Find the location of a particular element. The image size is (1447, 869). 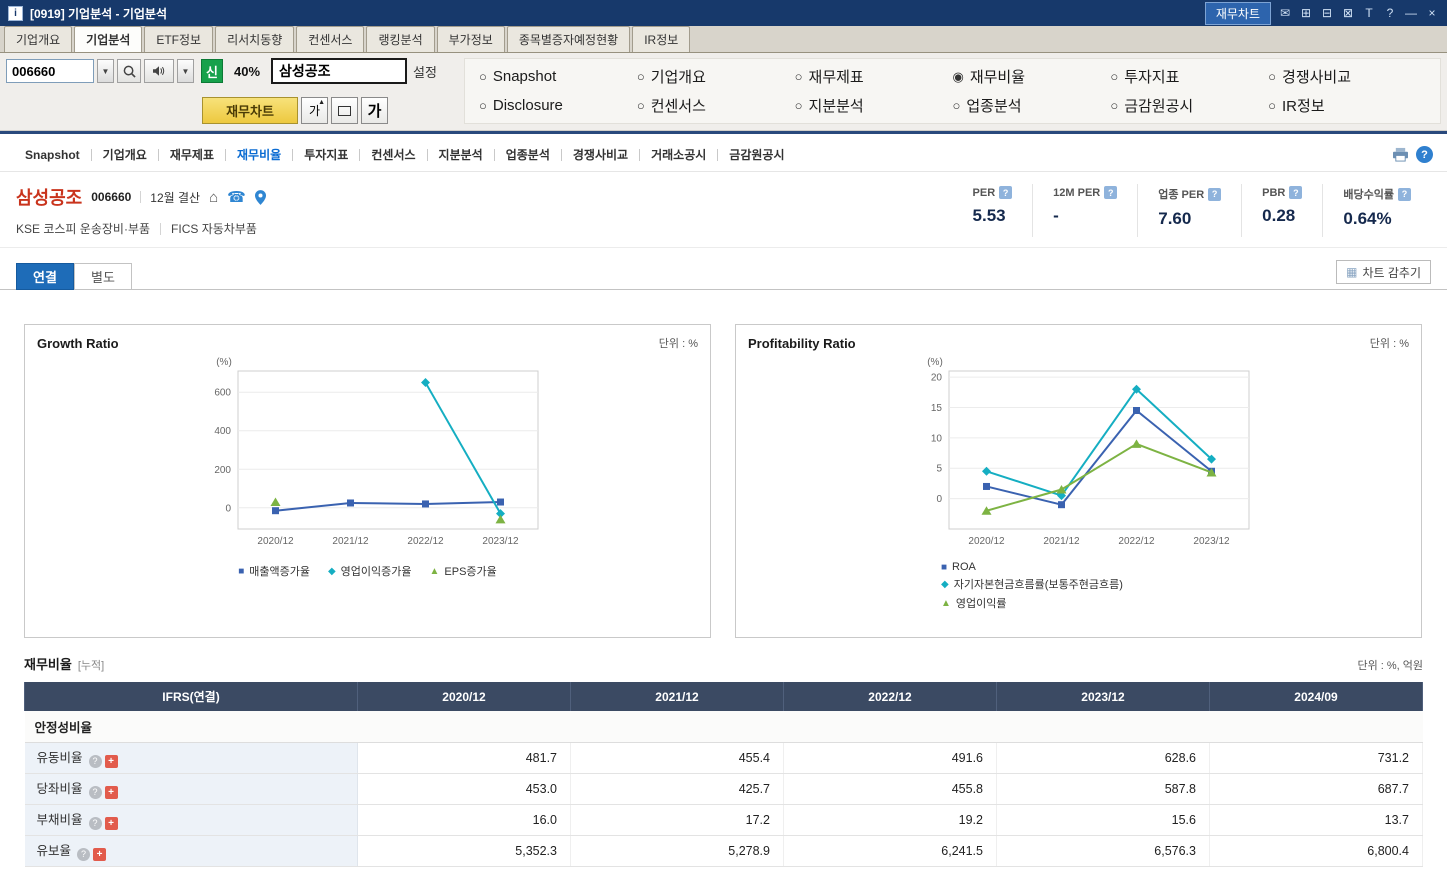

speaker-button is located at coordinates (159, 71).